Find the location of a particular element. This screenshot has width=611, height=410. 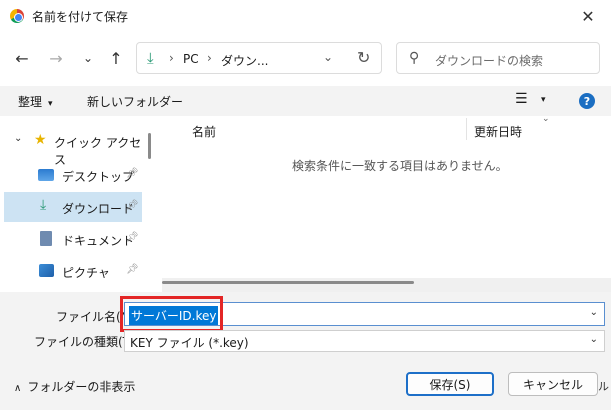

breadcrumb-pc: PC is located at coordinates (191, 59).